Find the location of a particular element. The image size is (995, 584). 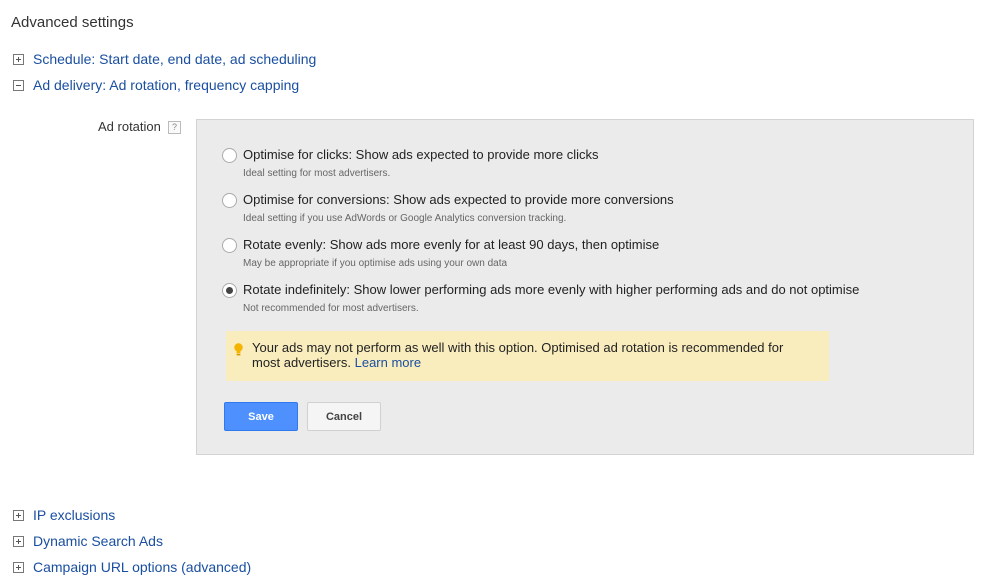

learn-more-link: Learn more is located at coordinates (388, 362).